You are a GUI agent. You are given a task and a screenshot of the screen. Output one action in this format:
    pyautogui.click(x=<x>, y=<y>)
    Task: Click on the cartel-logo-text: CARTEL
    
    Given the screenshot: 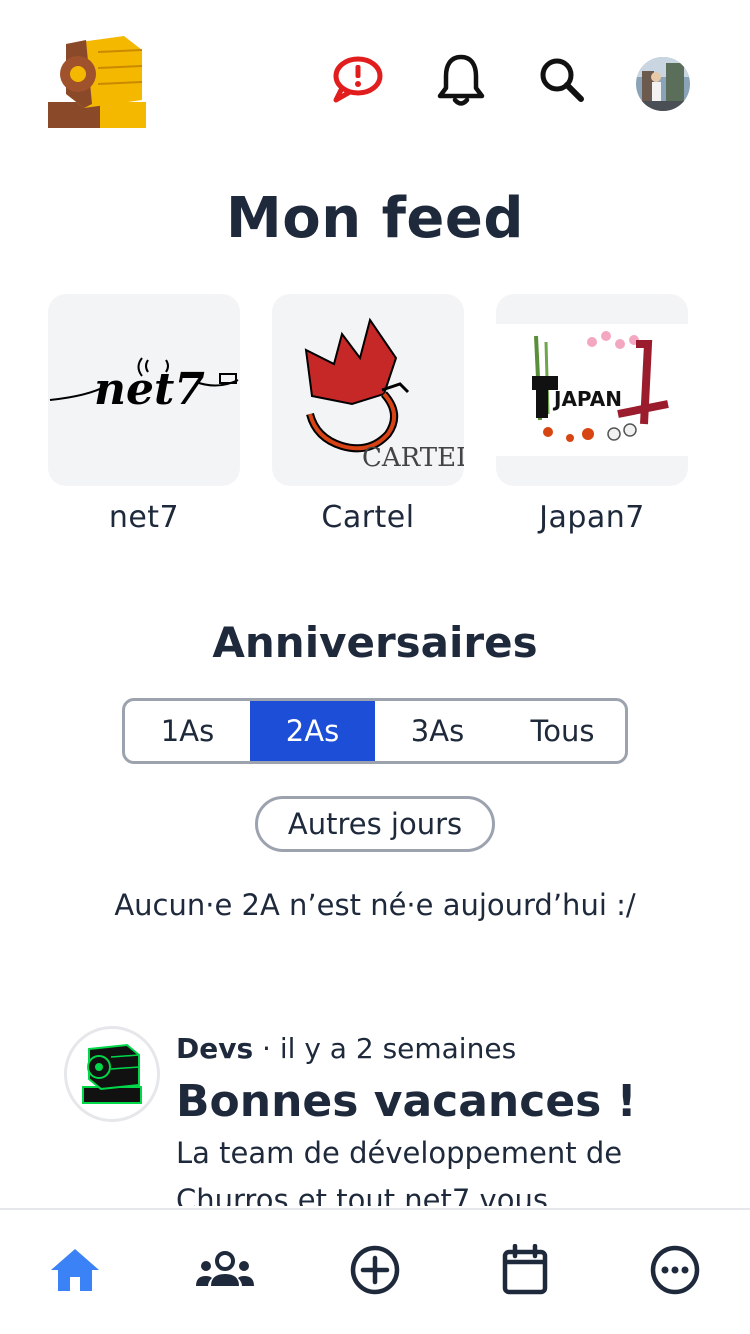 What is the action you would take?
    pyautogui.click(x=413, y=458)
    